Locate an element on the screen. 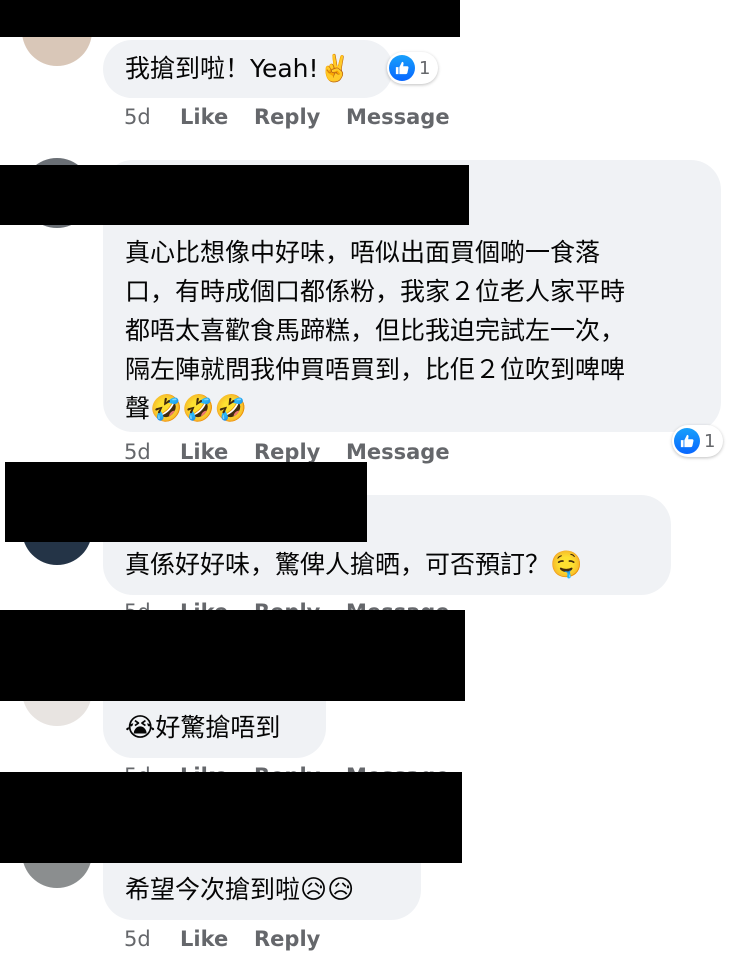  comment-text: 真係好好味，驚俾人搶晒，可否預訂？ is located at coordinates (338, 564).